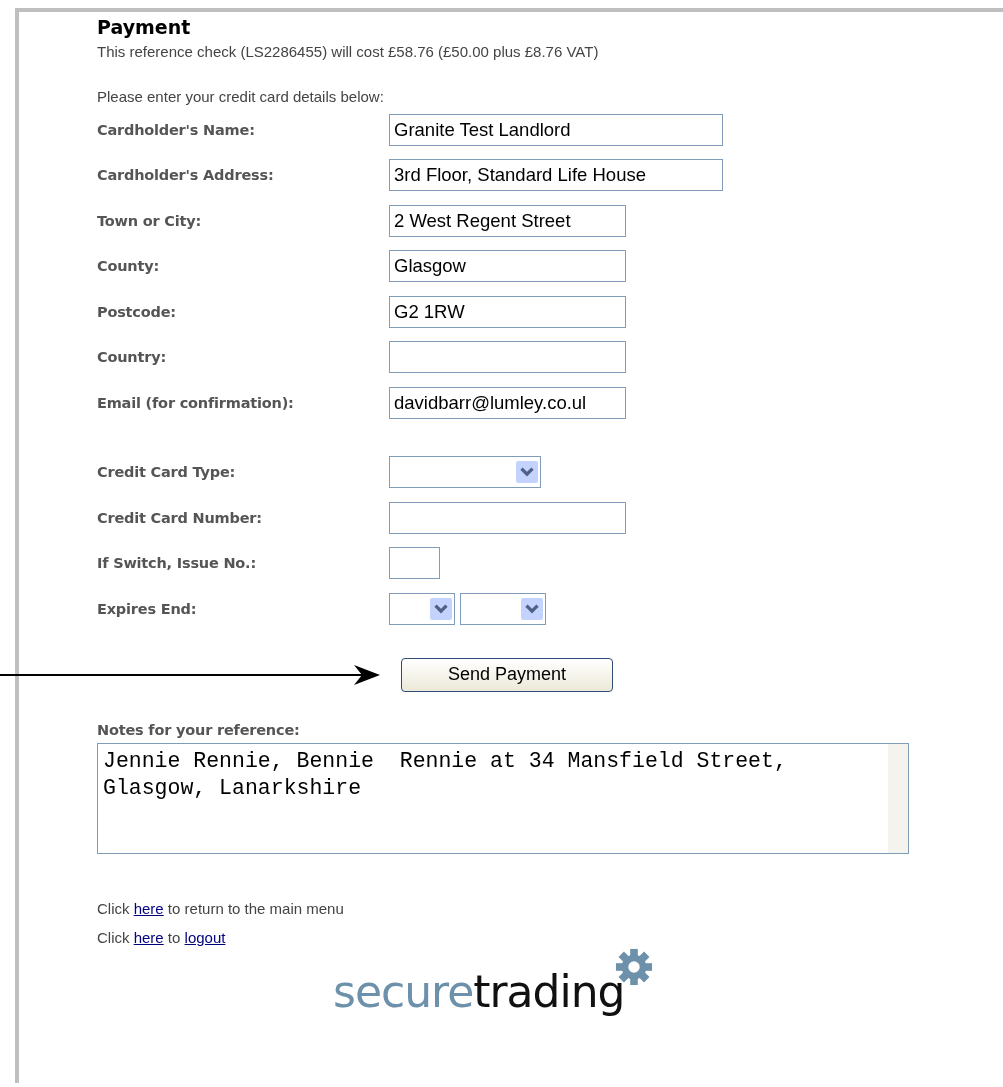 Image resolution: width=1003 pixels, height=1087 pixels. I want to click on field-label: Cardholder's Name:, so click(176, 129).